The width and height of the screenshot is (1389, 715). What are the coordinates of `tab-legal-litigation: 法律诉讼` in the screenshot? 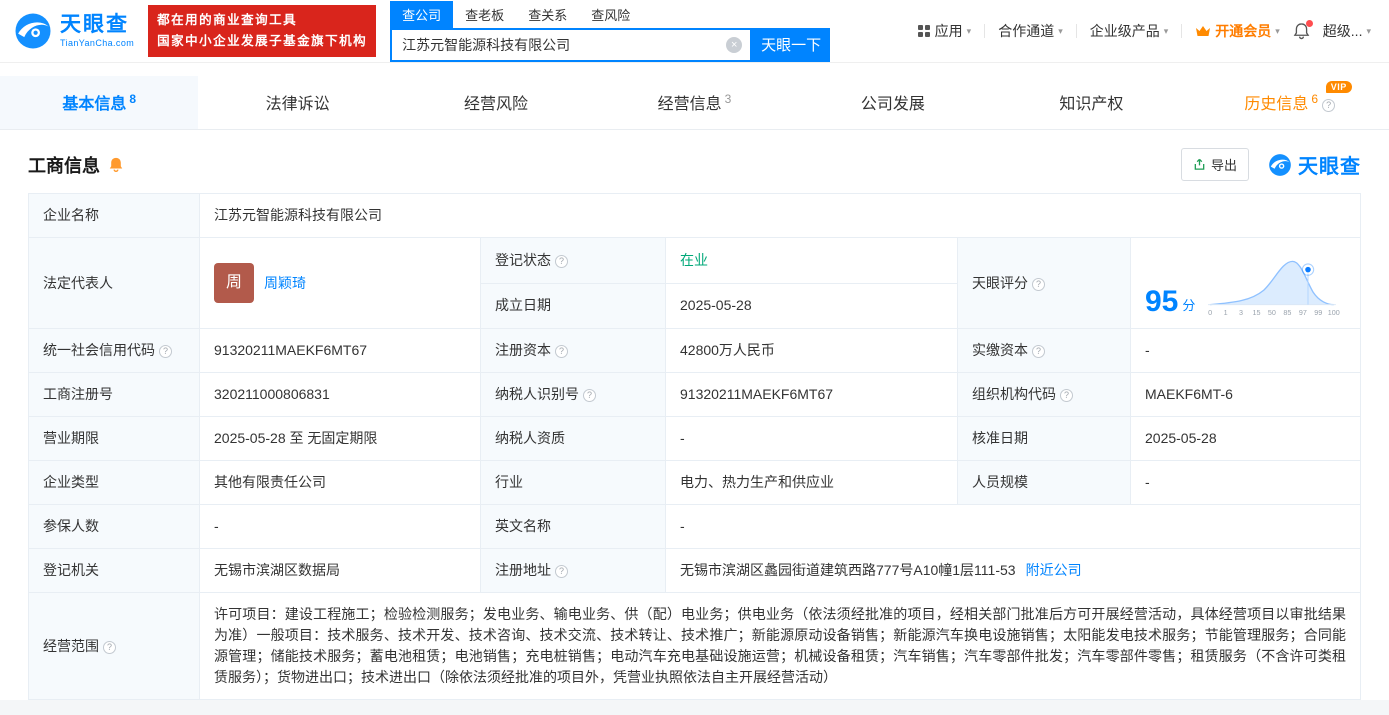 It's located at (297, 102).